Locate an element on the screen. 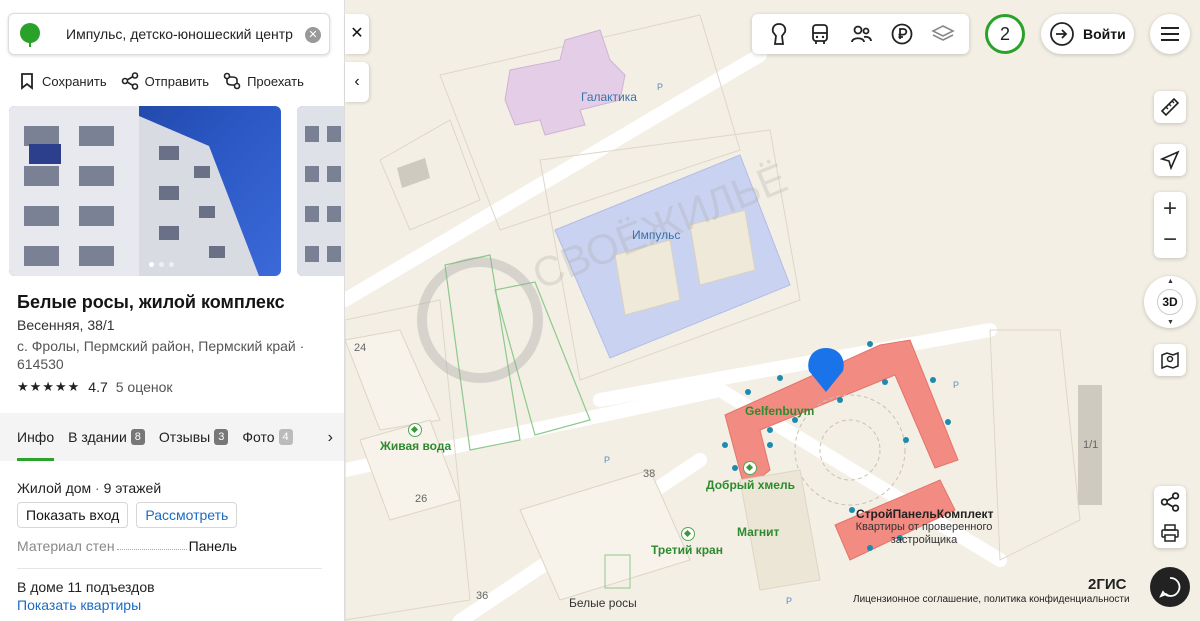 Image resolution: width=1200 pixels, height=621 pixels. notification-counter: 2 is located at coordinates (1005, 34).